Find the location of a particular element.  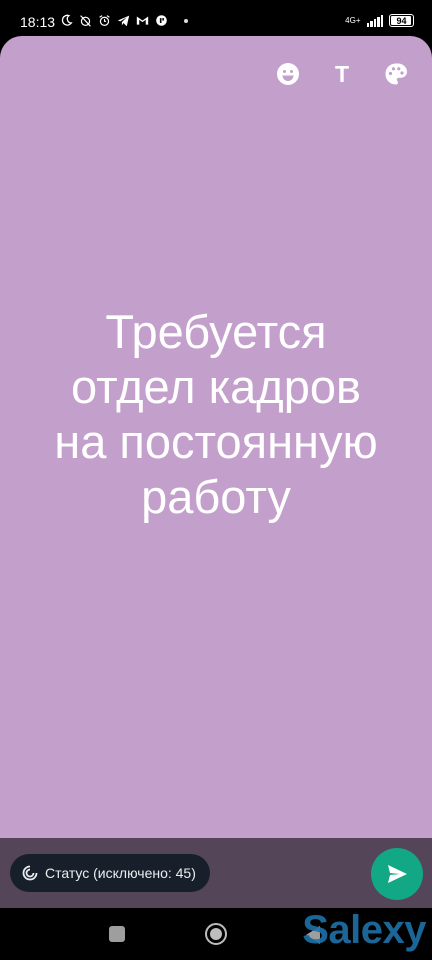

home-button is located at coordinates (216, 934).